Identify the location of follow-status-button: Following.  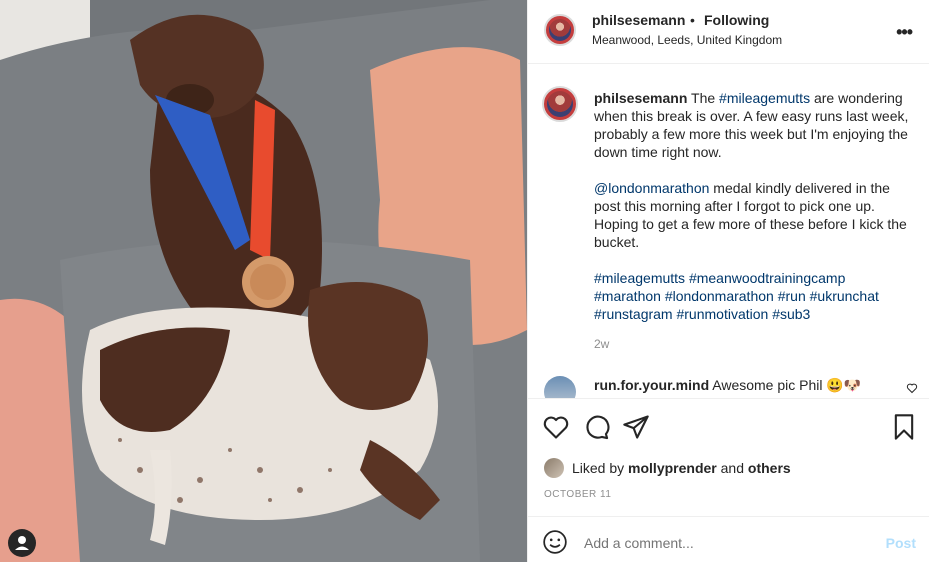
(736, 20).